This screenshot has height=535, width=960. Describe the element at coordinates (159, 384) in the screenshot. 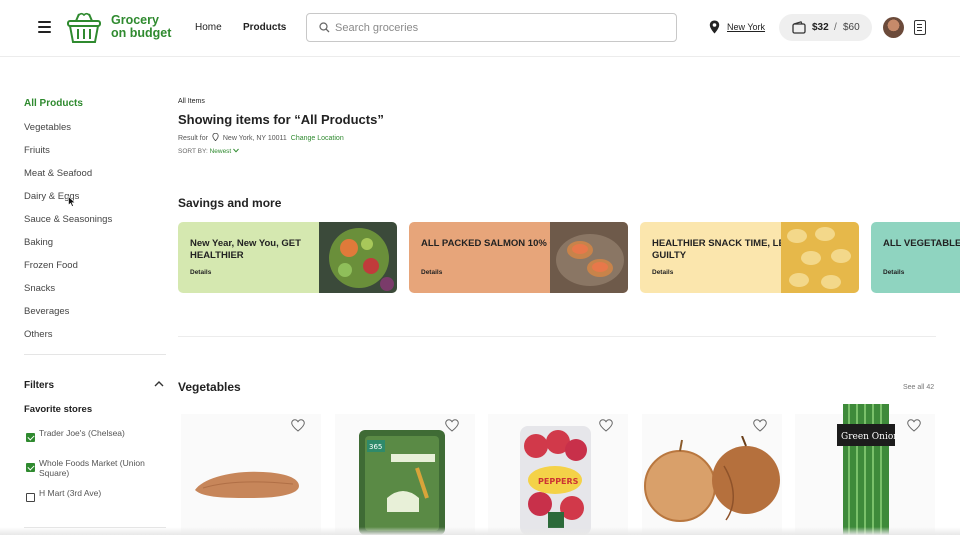

I see `chevron-up-icon` at that location.